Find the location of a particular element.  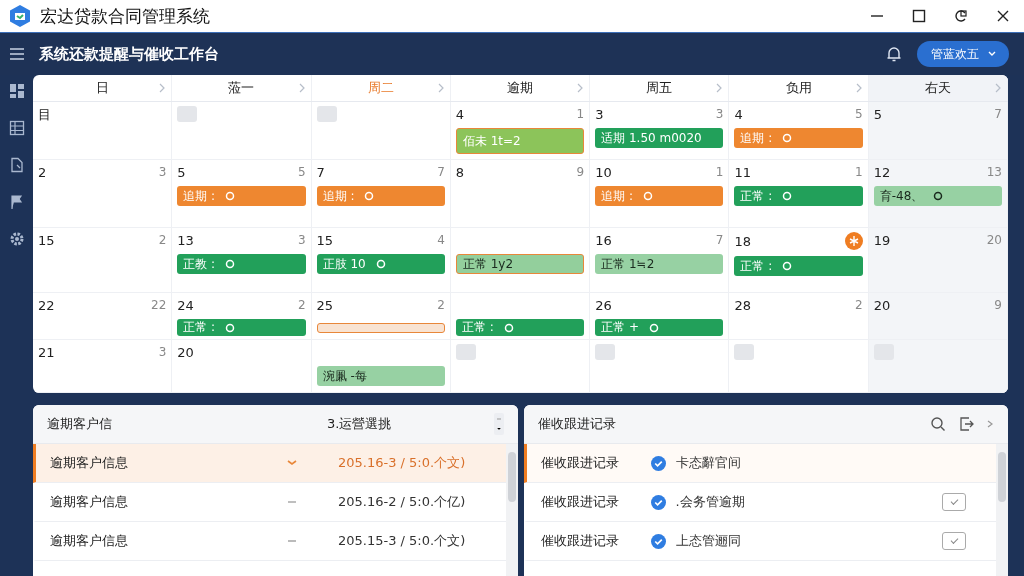

event-count: 13 is located at coordinates (994, 172).